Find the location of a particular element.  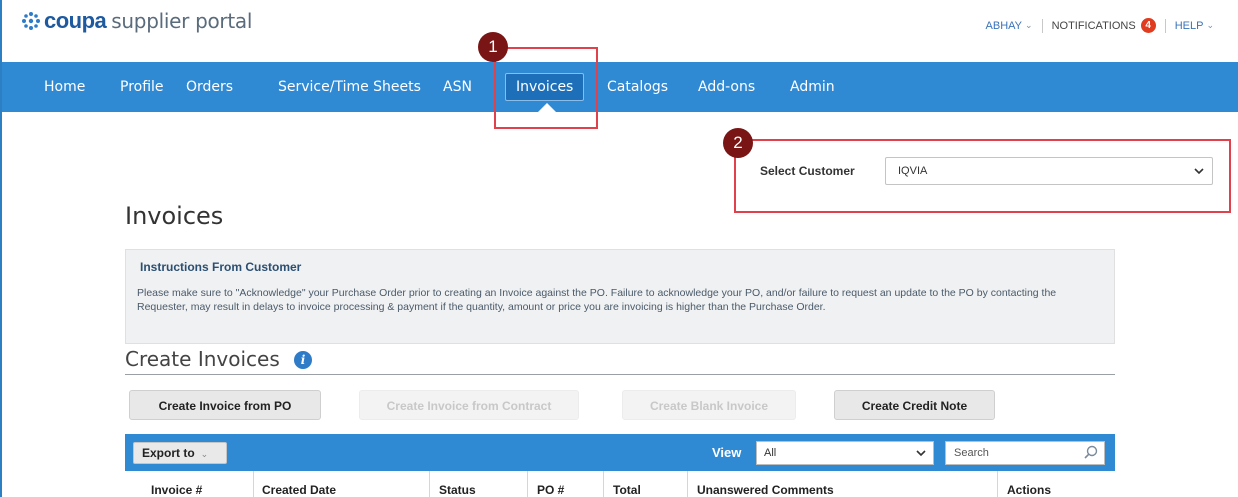

search-placeholder: Search is located at coordinates (971, 453).